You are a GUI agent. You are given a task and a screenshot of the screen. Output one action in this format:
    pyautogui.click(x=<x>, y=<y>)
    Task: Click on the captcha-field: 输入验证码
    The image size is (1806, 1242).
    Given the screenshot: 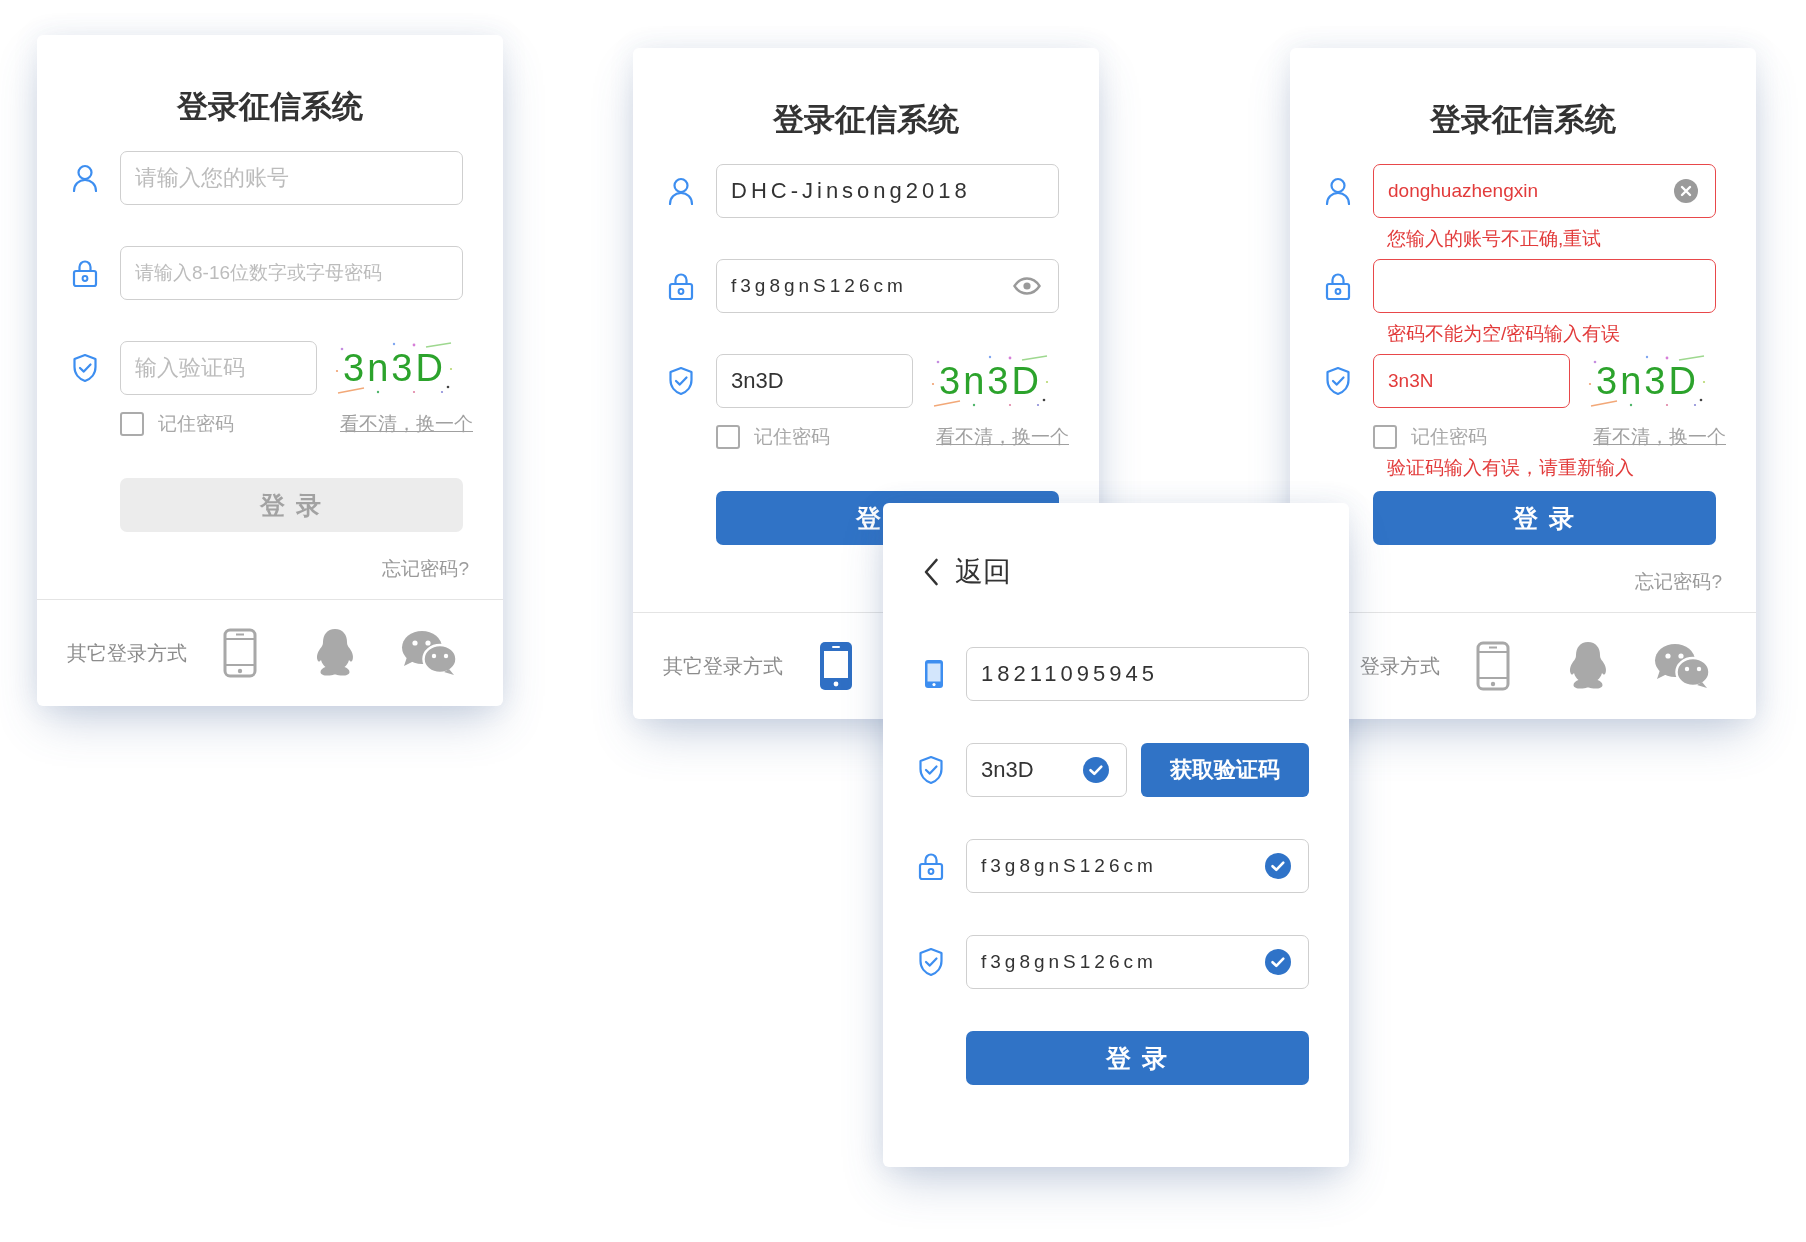 What is the action you would take?
    pyautogui.click(x=218, y=368)
    